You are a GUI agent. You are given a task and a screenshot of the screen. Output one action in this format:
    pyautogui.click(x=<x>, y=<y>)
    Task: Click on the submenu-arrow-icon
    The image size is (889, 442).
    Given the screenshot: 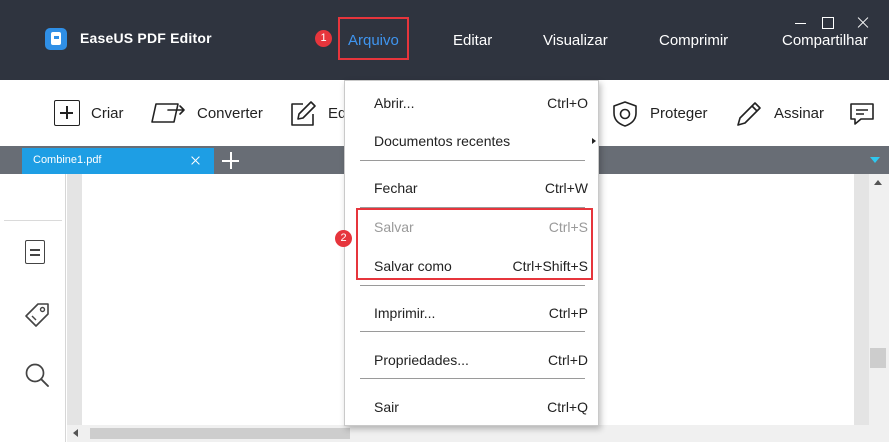 What is the action you would take?
    pyautogui.click(x=594, y=141)
    